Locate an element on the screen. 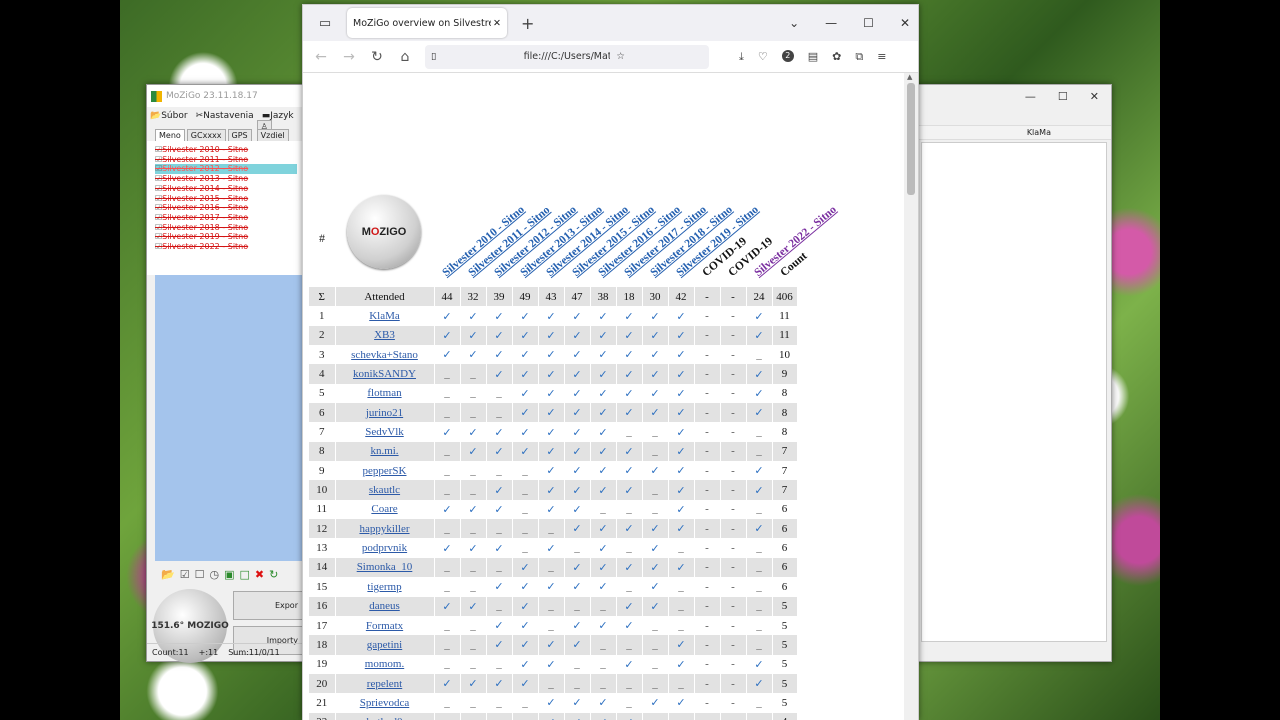 The height and width of the screenshot is (720, 1280). event-list-item: Silvester 2018 - Sitno is located at coordinates (226, 228).